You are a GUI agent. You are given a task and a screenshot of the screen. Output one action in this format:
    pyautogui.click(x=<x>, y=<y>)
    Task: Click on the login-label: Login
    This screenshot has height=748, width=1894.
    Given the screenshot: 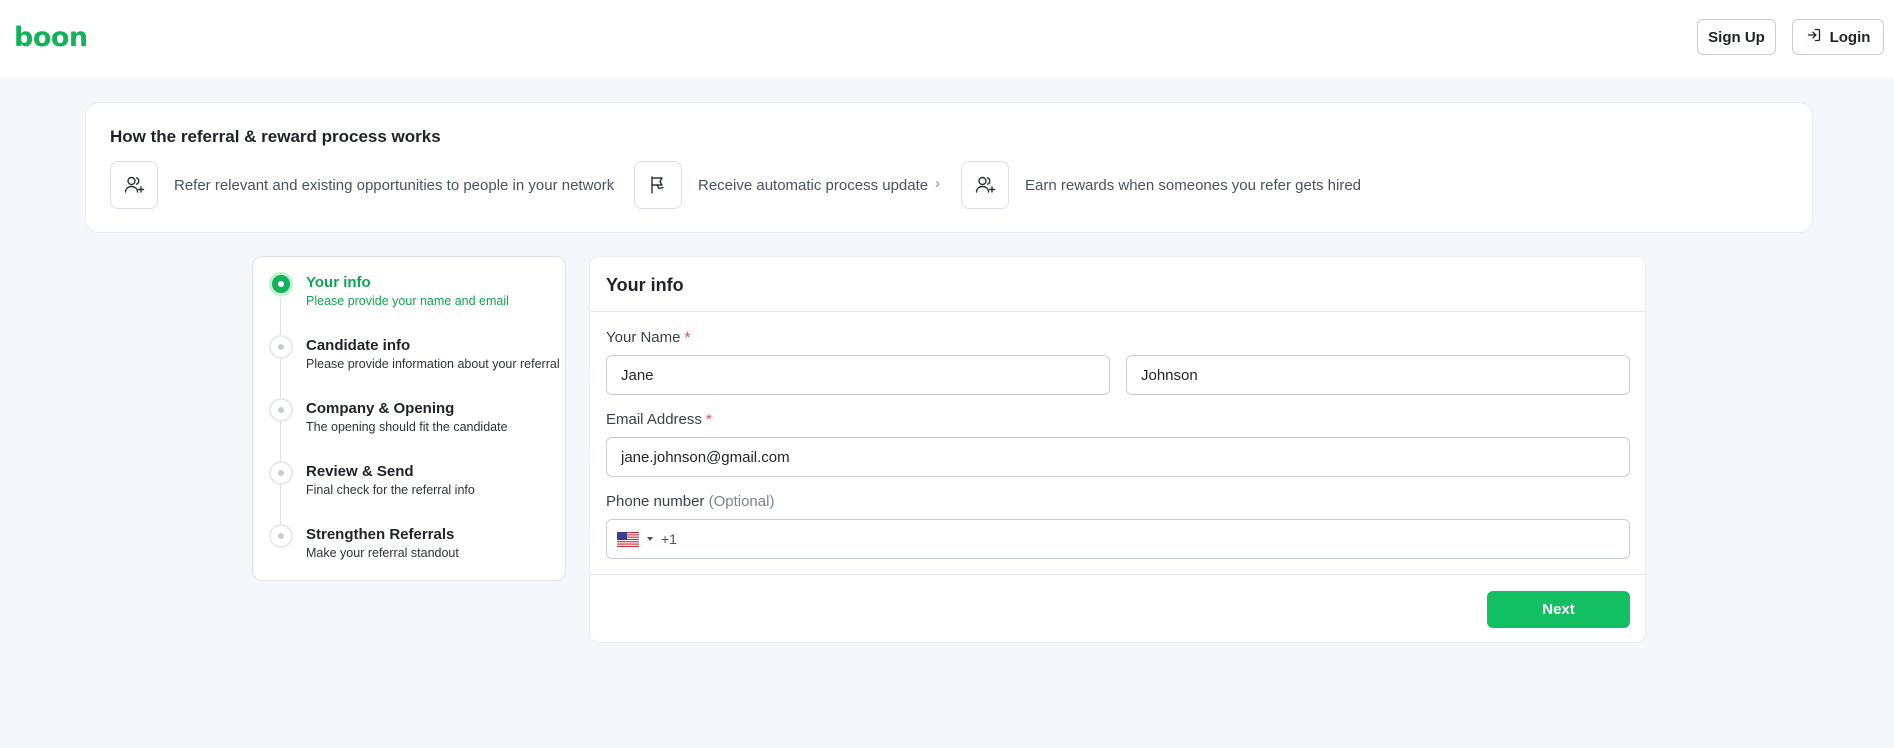 What is the action you would take?
    pyautogui.click(x=1850, y=37)
    